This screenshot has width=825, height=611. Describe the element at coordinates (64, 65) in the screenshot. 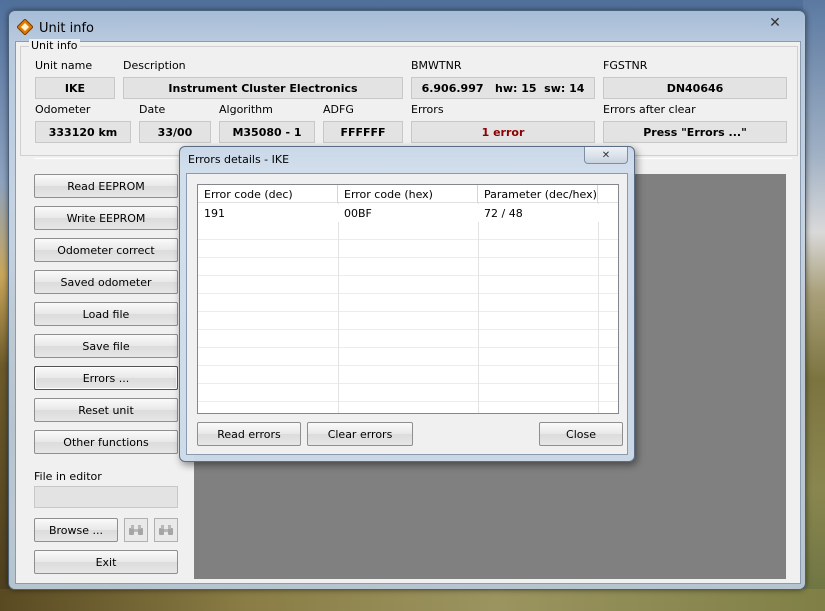

I see `unit-name-label: Unit name` at that location.